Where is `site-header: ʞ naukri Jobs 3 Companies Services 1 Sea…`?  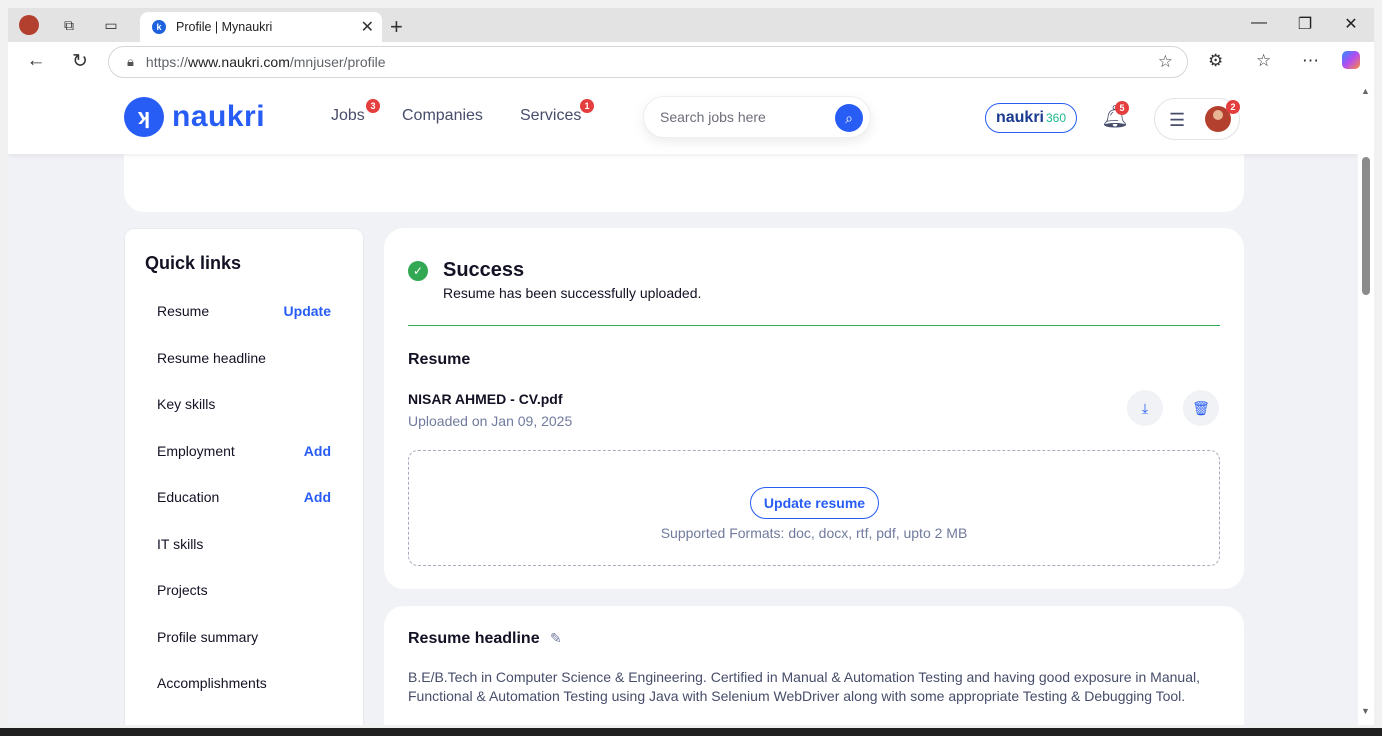 site-header: ʞ naukri Jobs 3 Companies Services 1 Sea… is located at coordinates (683, 118).